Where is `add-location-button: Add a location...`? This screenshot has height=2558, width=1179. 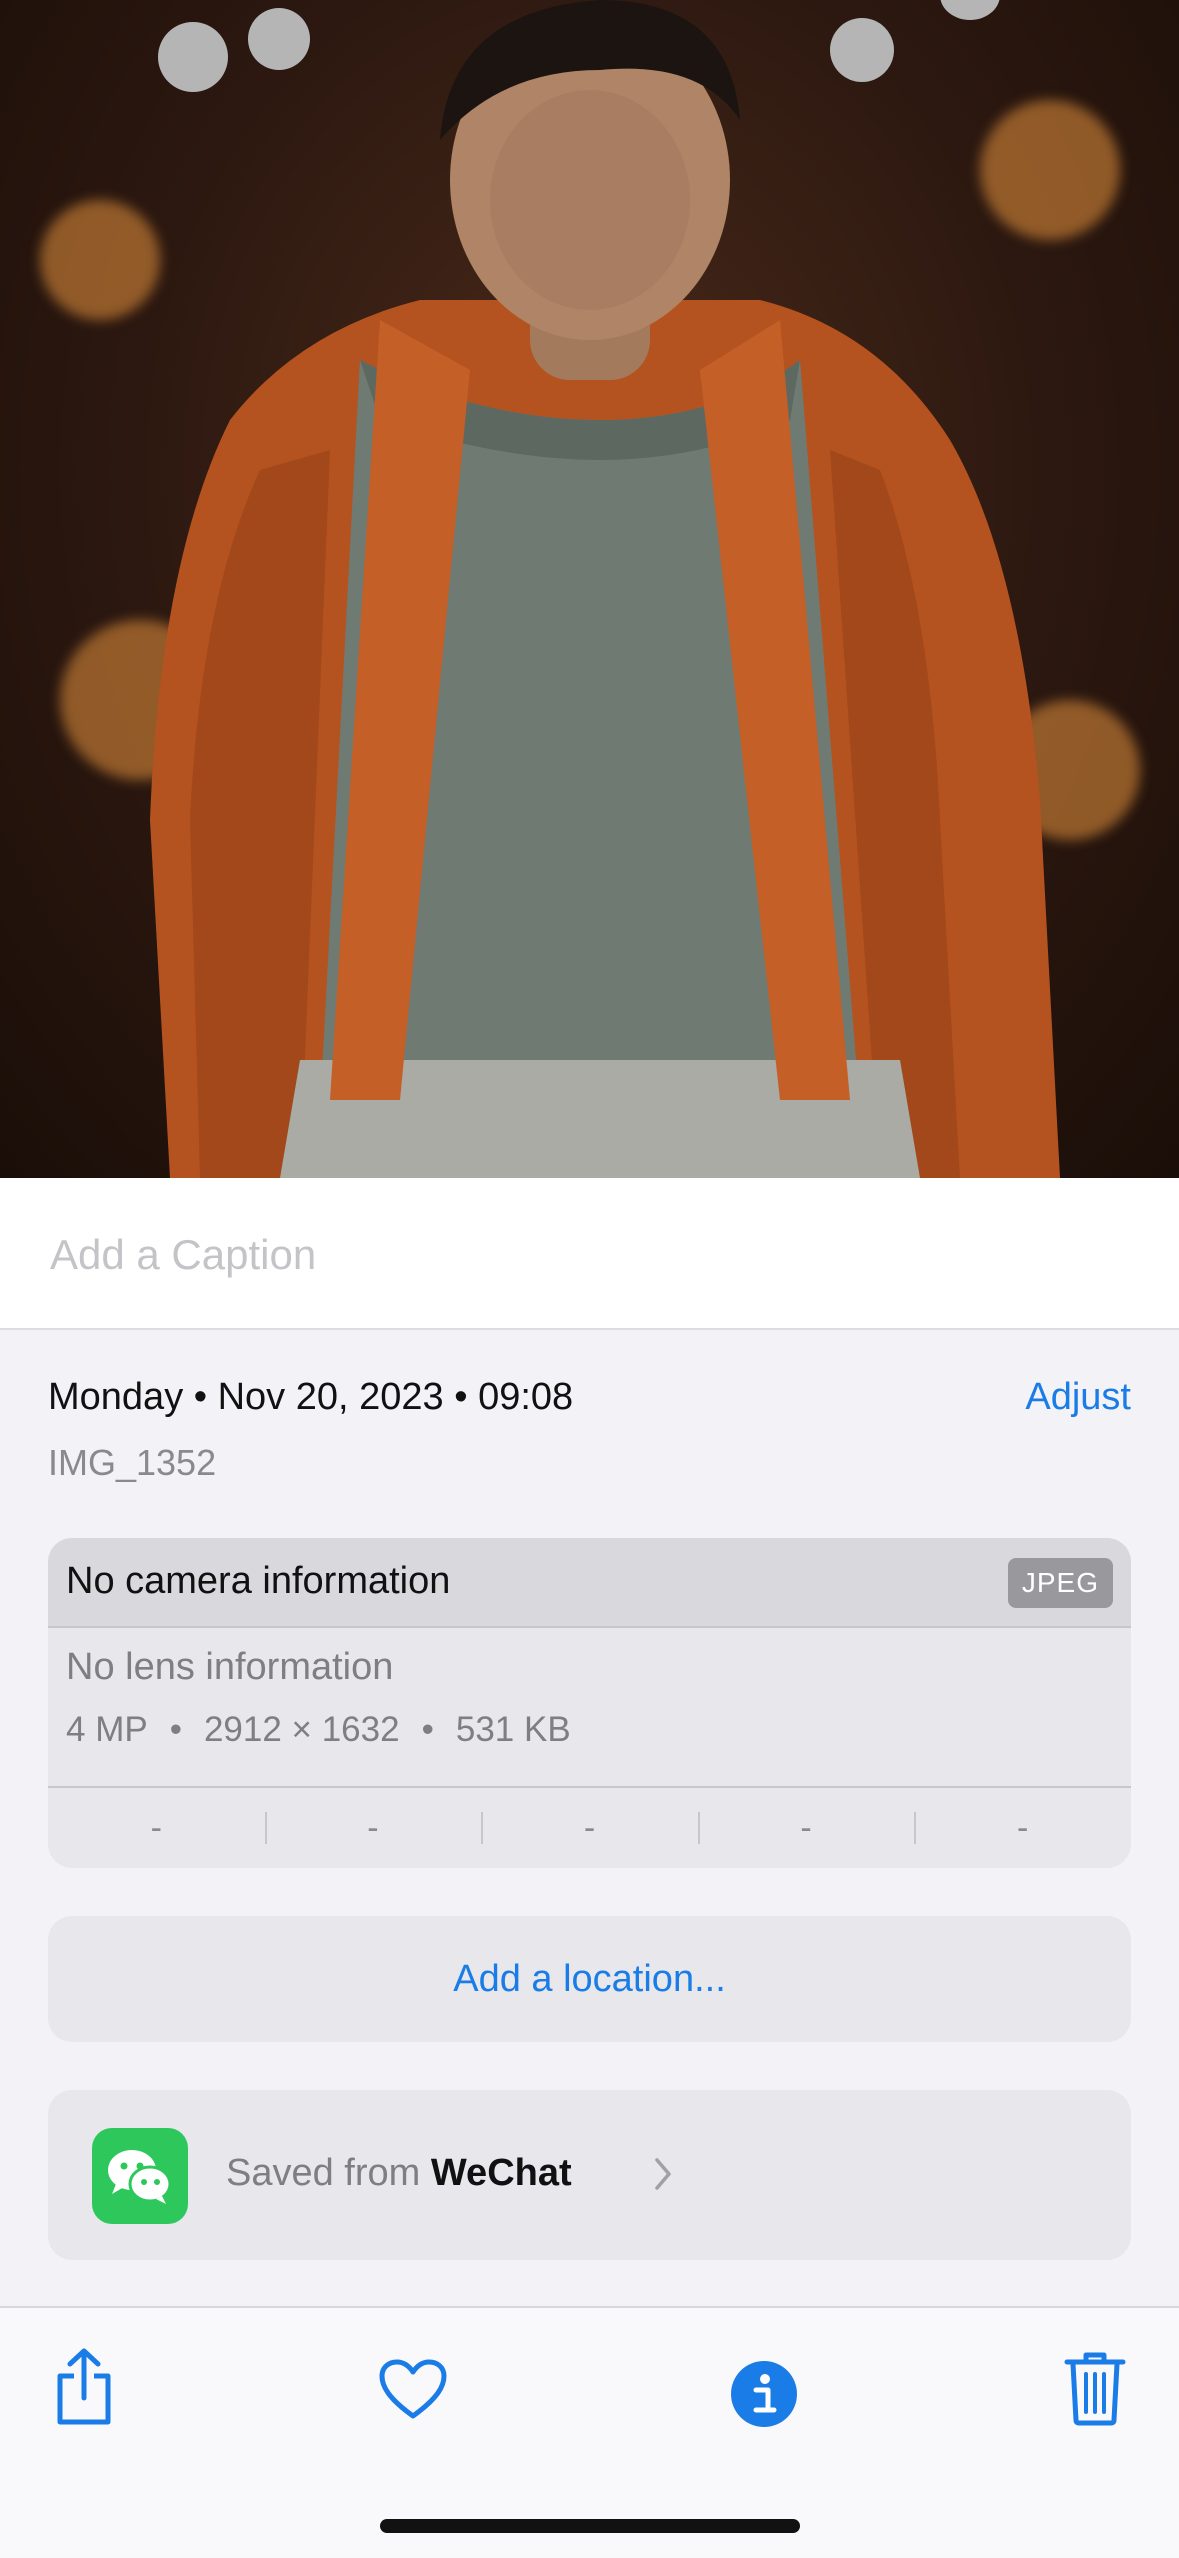 add-location-button: Add a location... is located at coordinates (589, 1979).